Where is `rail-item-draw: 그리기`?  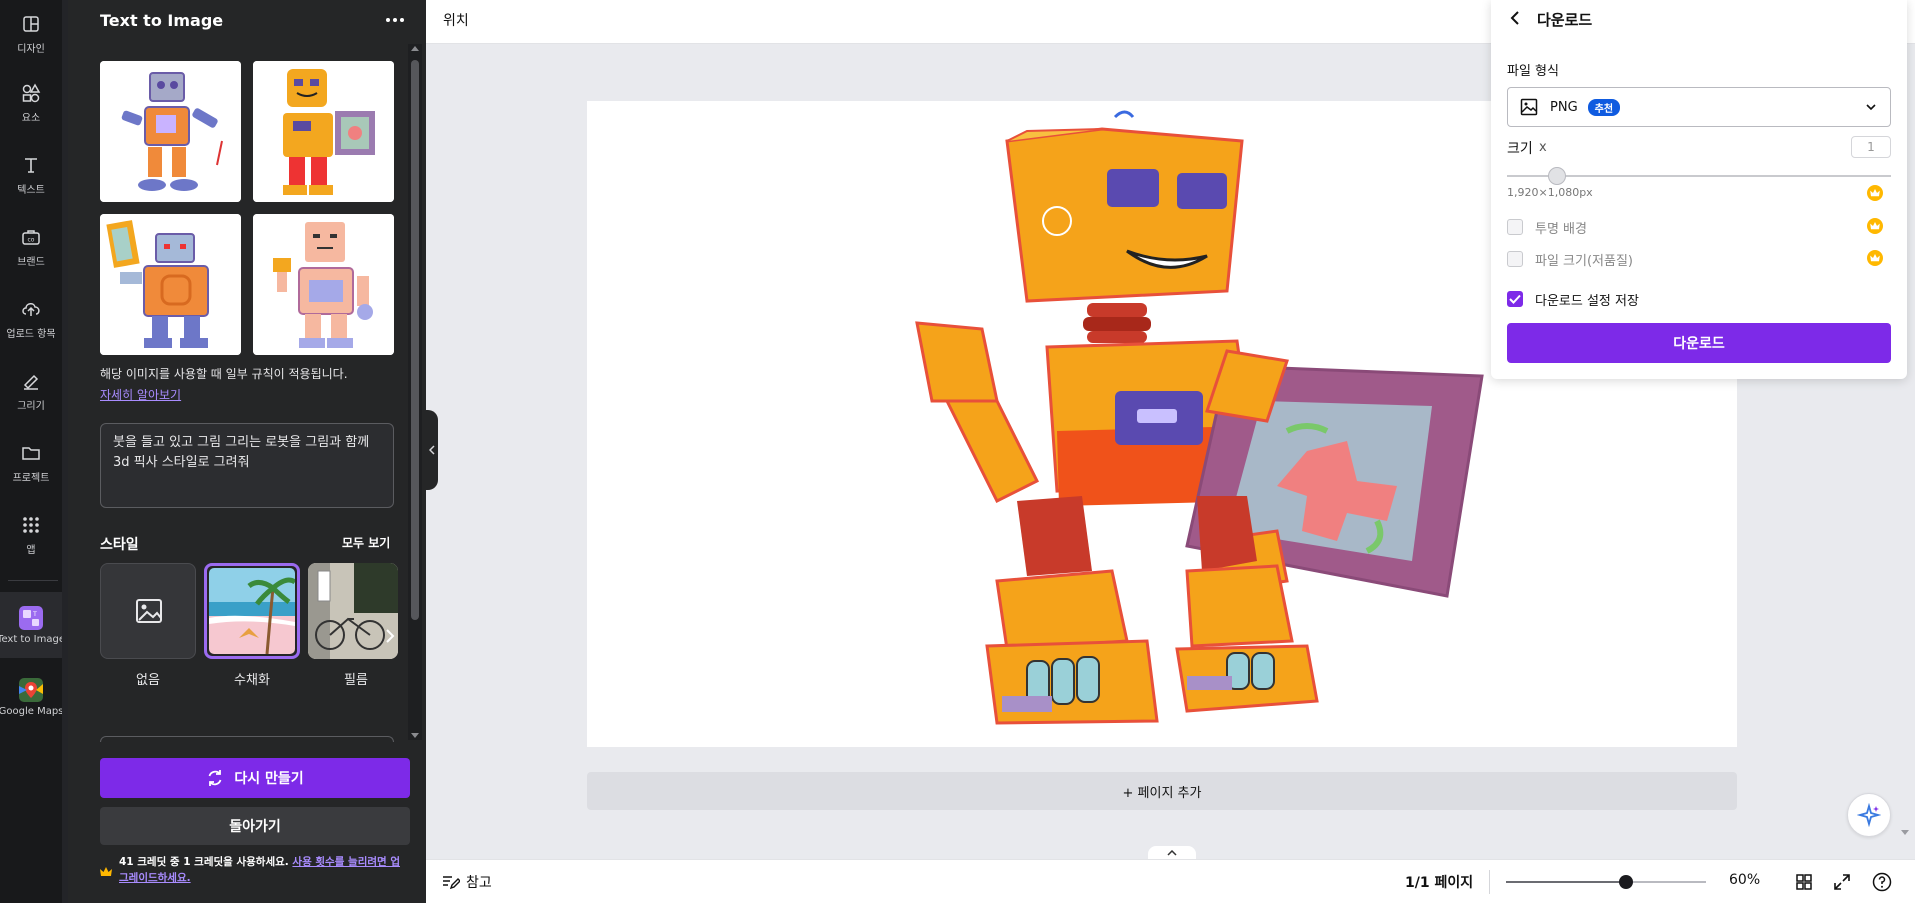 rail-item-draw: 그리기 is located at coordinates (31, 390).